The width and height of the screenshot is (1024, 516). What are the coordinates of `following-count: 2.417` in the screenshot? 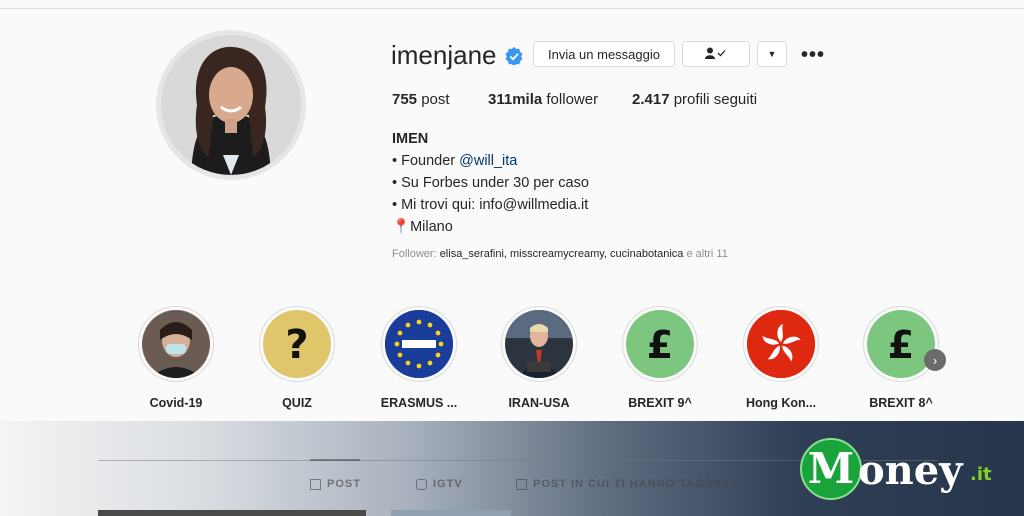 It's located at (651, 99).